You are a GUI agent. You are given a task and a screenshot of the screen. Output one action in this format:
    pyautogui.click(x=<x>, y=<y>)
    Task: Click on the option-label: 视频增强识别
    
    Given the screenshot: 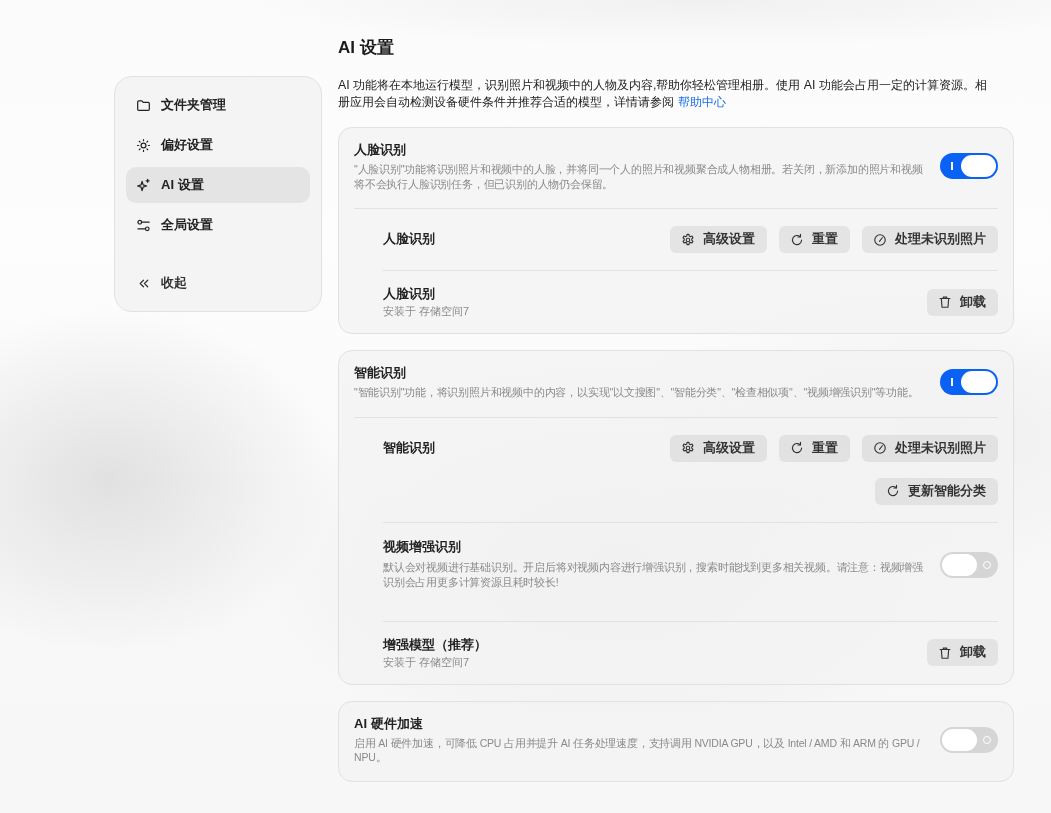 What is the action you would take?
    pyautogui.click(x=422, y=547)
    